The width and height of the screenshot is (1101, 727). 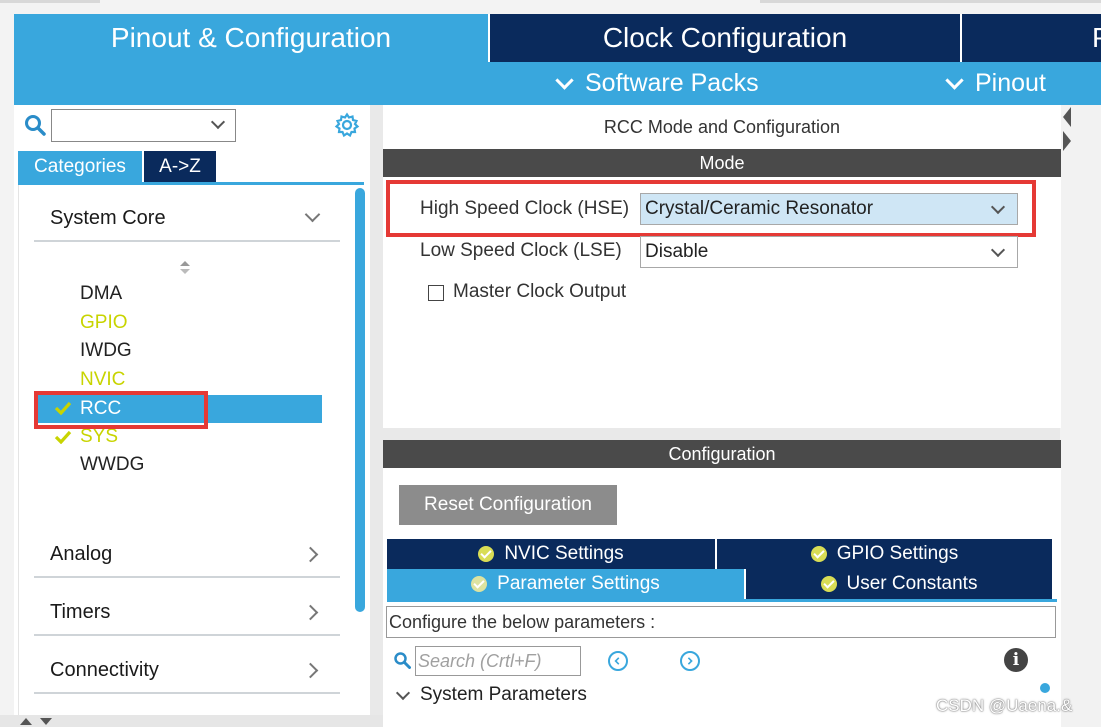 I want to click on sub-menu-bar: Software Packs Pinout, so click(x=557, y=83).